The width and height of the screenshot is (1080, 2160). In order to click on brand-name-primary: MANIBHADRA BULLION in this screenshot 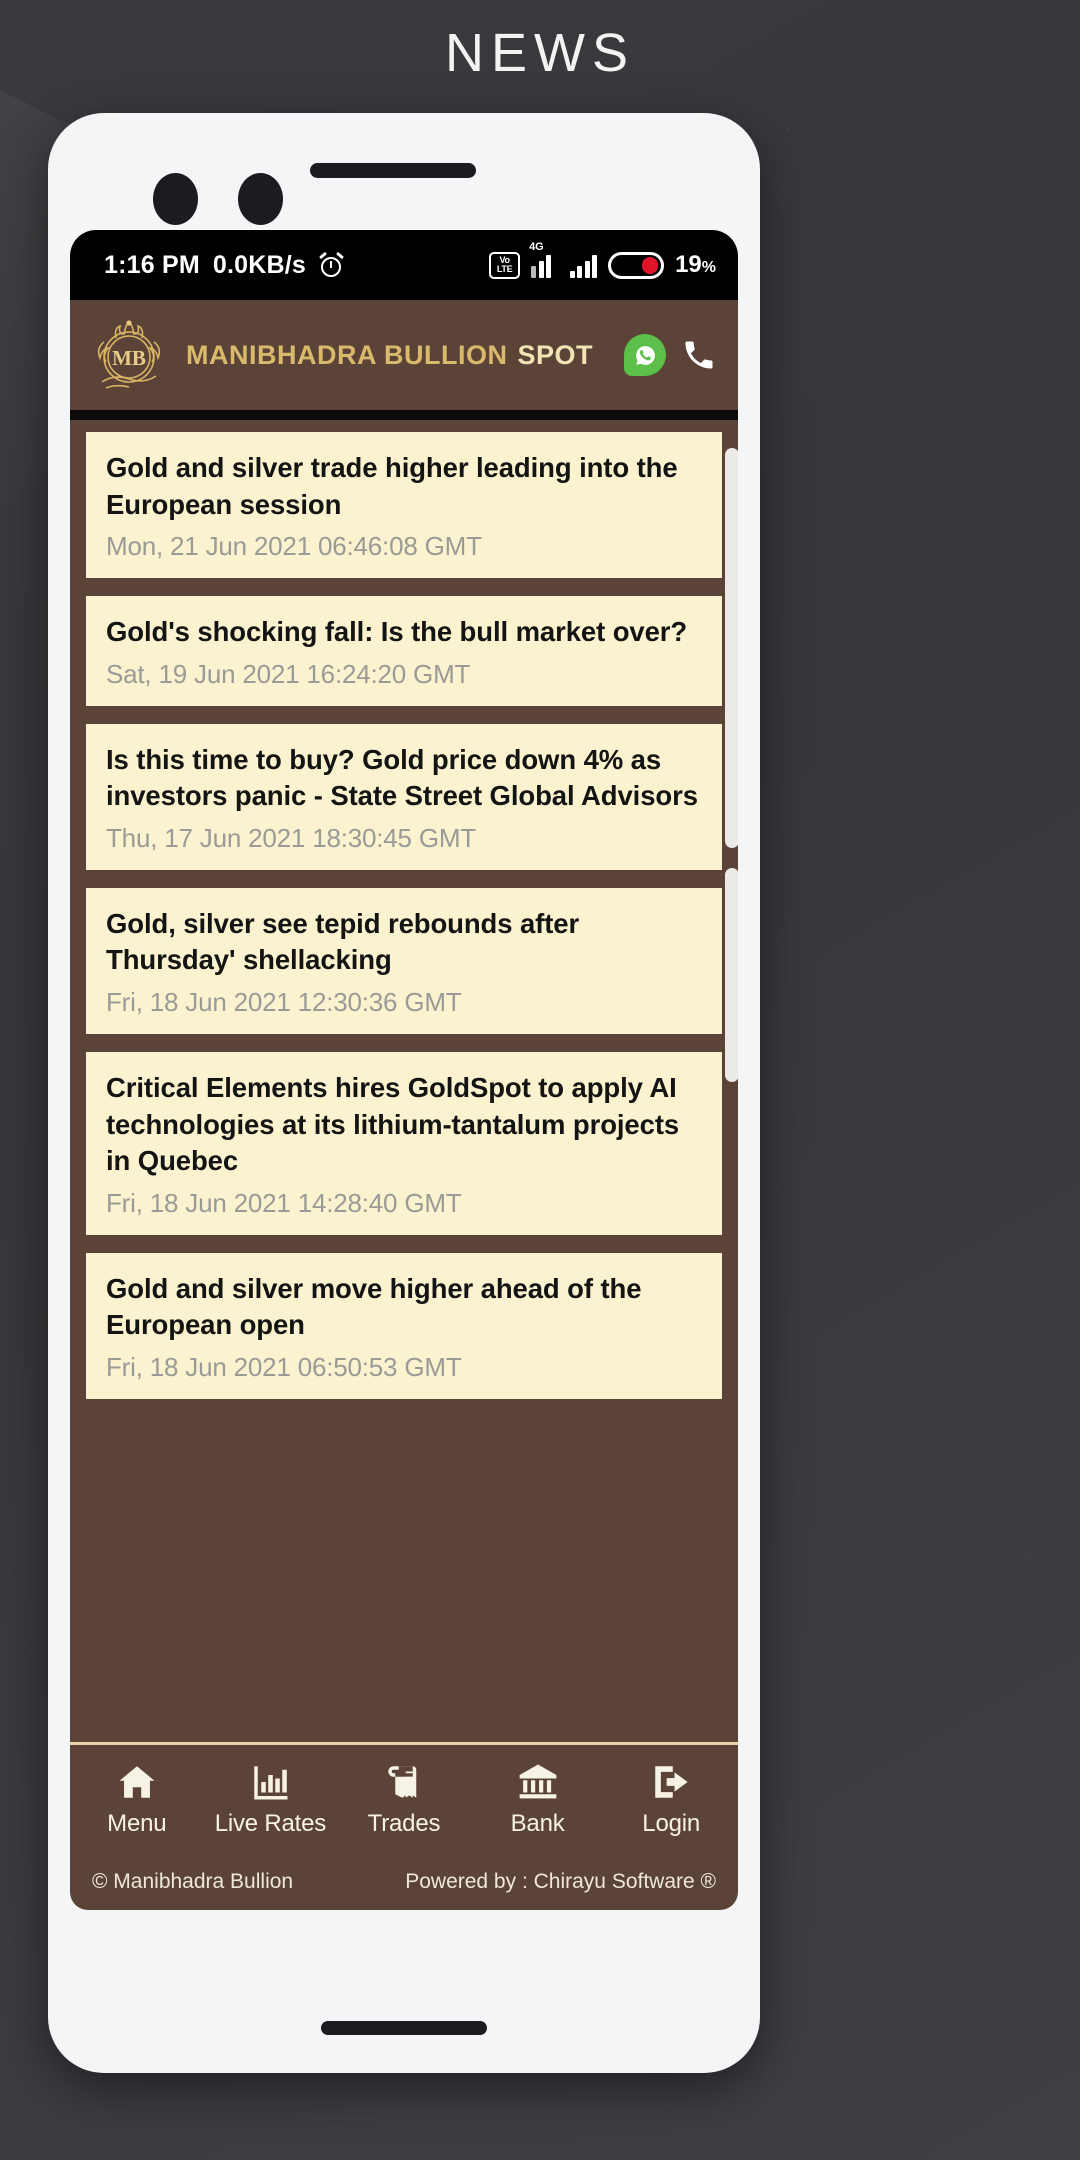, I will do `click(347, 354)`.